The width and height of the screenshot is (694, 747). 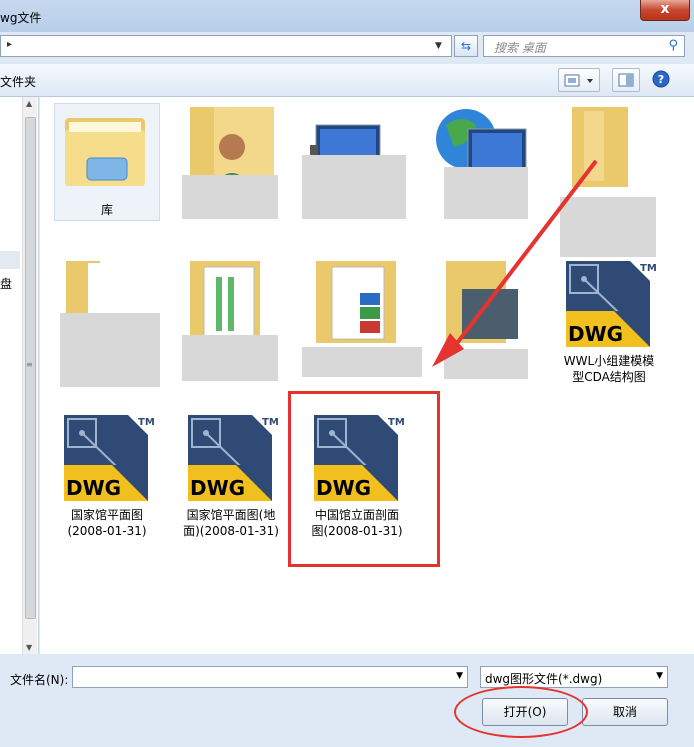 I want to click on filename-input: ▼, so click(x=270, y=677).